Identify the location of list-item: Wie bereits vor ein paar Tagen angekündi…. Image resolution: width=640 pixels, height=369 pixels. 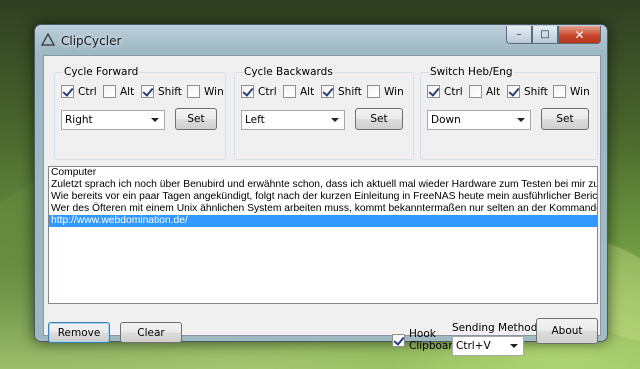
(323, 197).